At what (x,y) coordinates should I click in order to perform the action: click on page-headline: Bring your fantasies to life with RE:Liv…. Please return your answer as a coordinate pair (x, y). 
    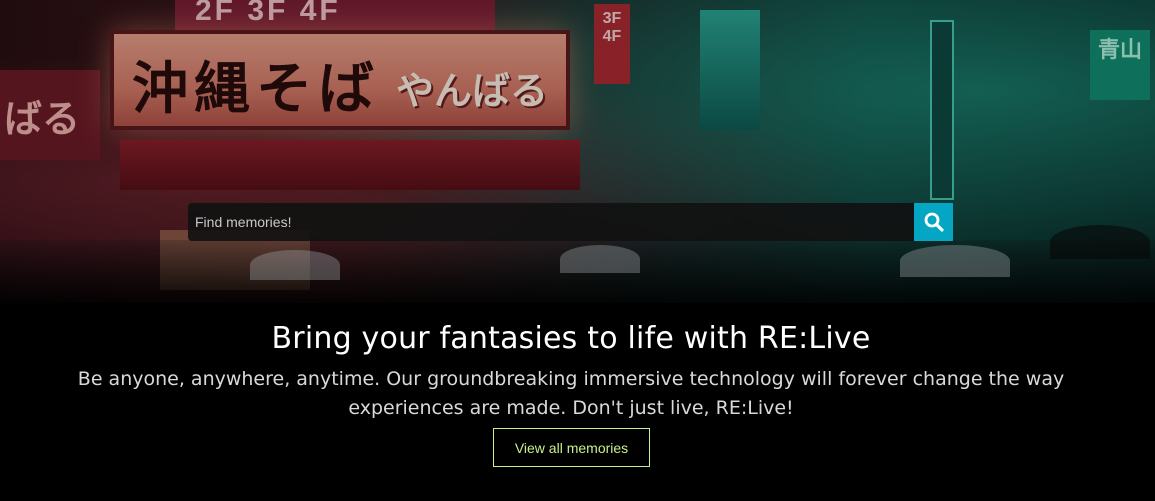
    Looking at the image, I should click on (571, 338).